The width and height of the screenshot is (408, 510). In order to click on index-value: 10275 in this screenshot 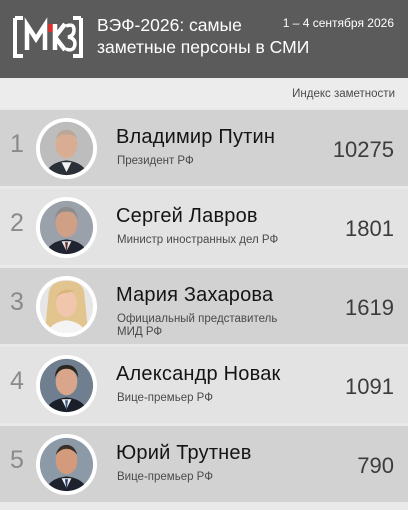, I will do `click(363, 149)`.